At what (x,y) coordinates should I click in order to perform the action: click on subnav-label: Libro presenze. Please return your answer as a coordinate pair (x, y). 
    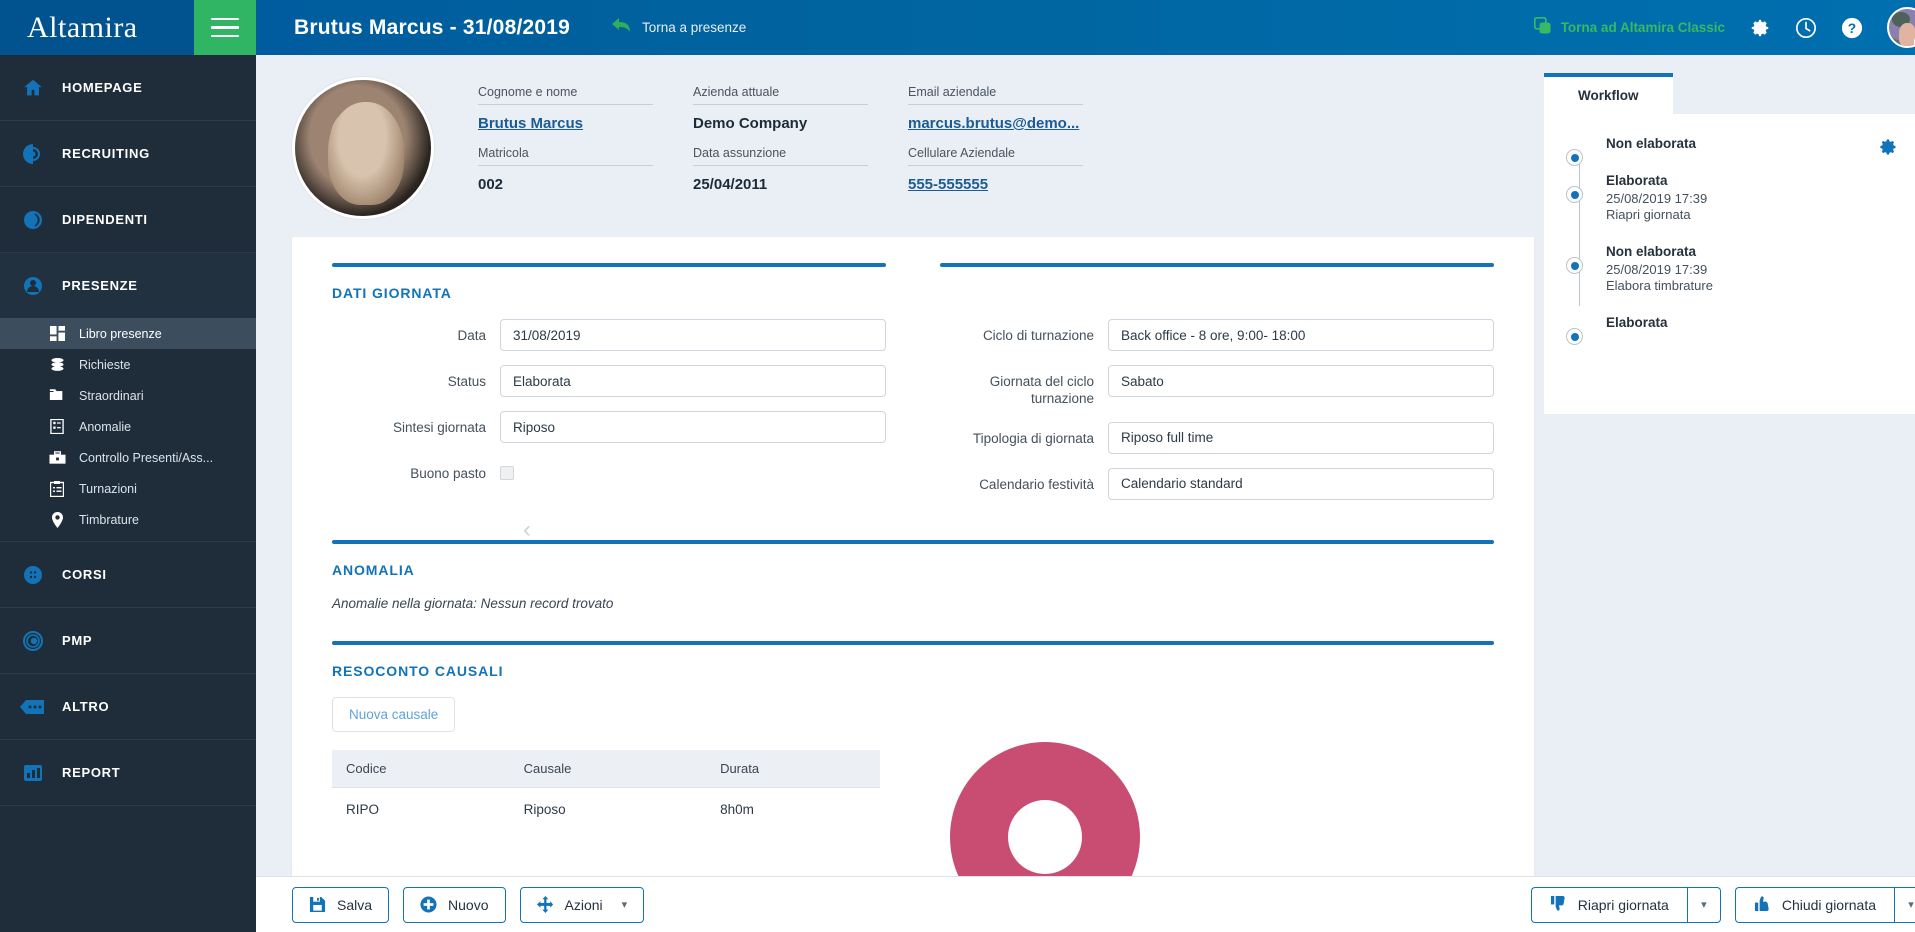
    Looking at the image, I should click on (120, 333).